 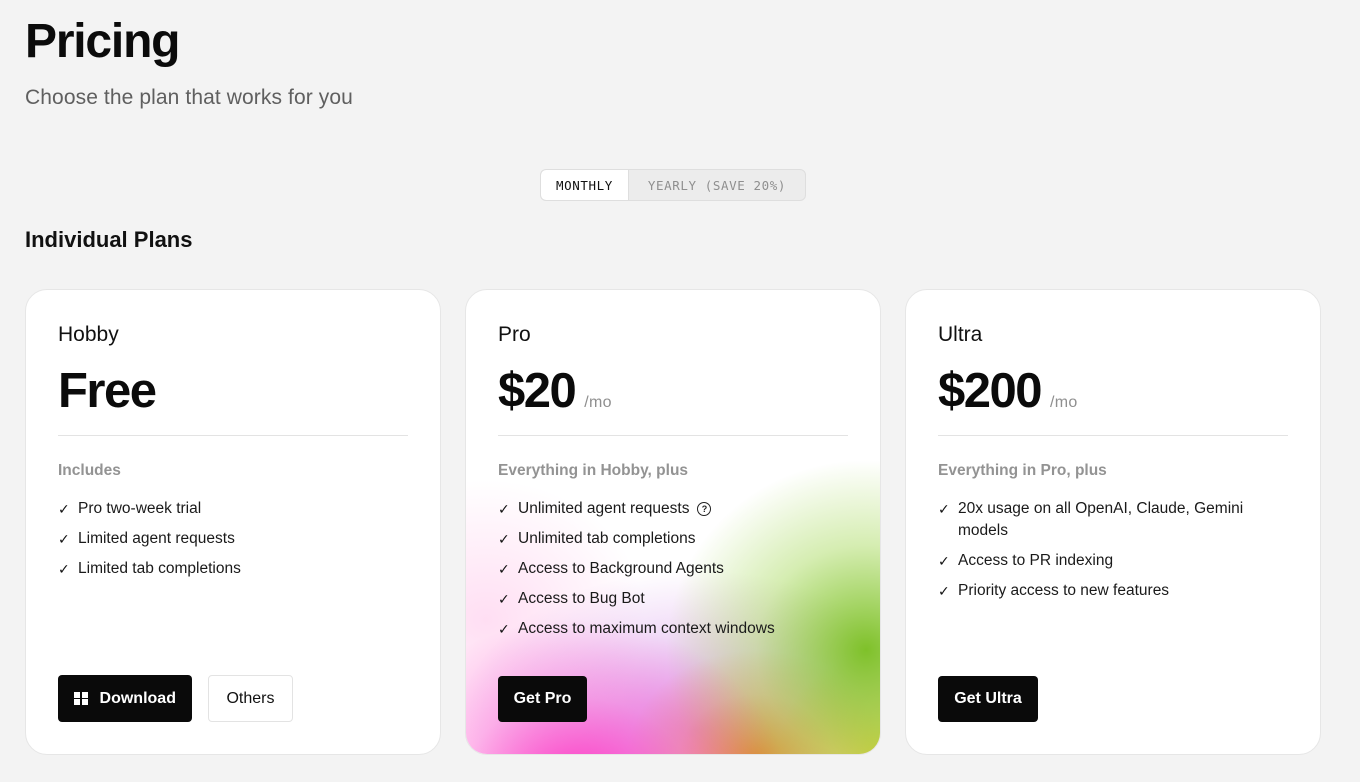 What do you see at coordinates (607, 538) in the screenshot?
I see `feature-text: Unlimited tab completions` at bounding box center [607, 538].